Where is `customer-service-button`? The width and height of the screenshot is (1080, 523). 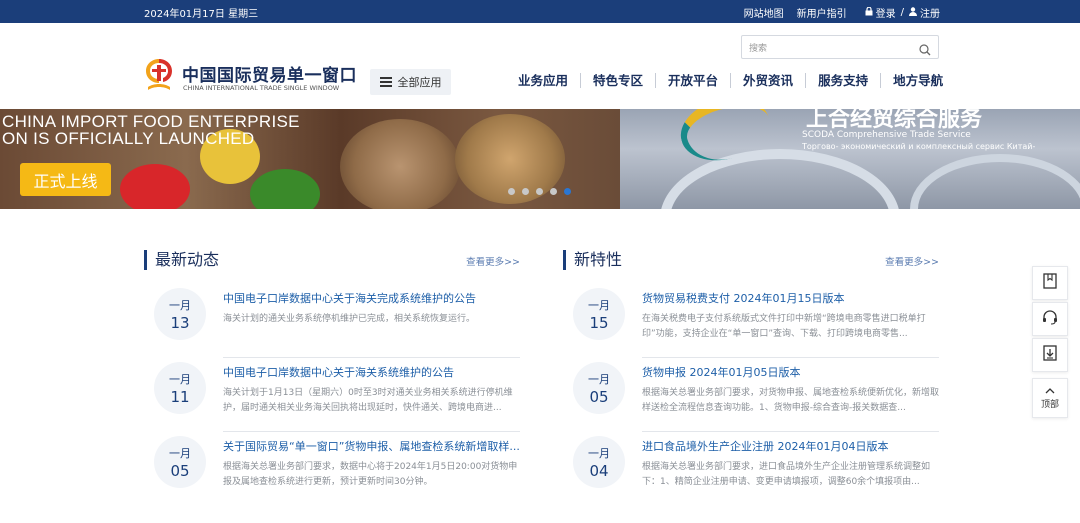 customer-service-button is located at coordinates (1050, 319).